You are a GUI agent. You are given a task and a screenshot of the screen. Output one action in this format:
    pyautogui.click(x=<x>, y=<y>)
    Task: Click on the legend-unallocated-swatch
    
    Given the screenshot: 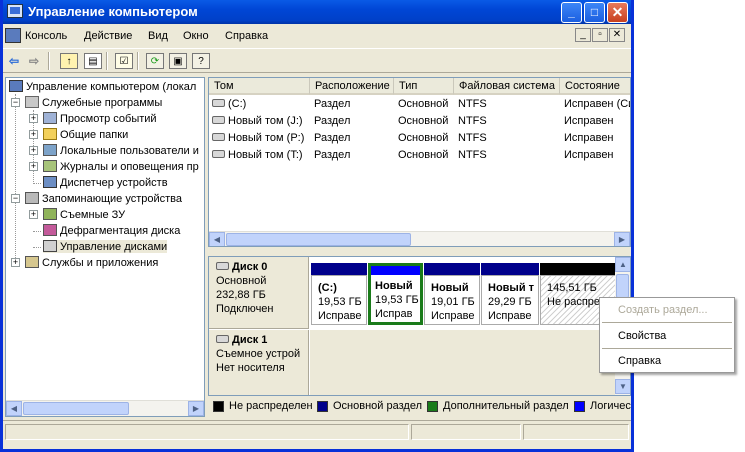 What is the action you would take?
    pyautogui.click(x=218, y=406)
    